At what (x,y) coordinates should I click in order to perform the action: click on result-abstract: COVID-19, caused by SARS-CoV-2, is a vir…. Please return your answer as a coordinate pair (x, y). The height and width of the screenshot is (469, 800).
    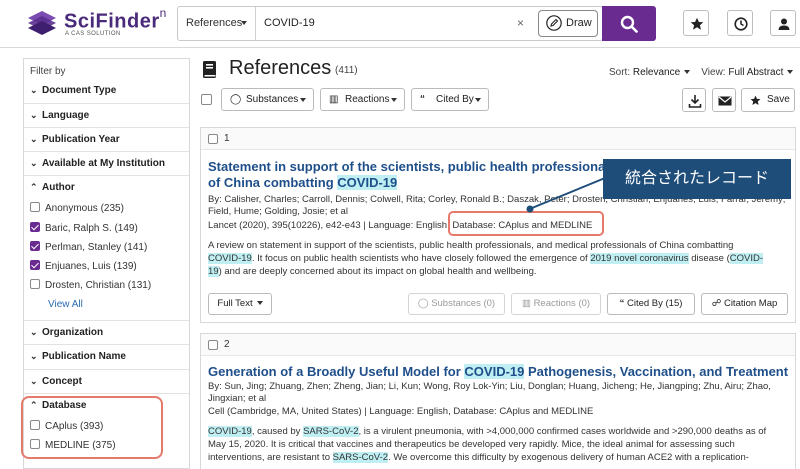
    Looking at the image, I should click on (487, 432).